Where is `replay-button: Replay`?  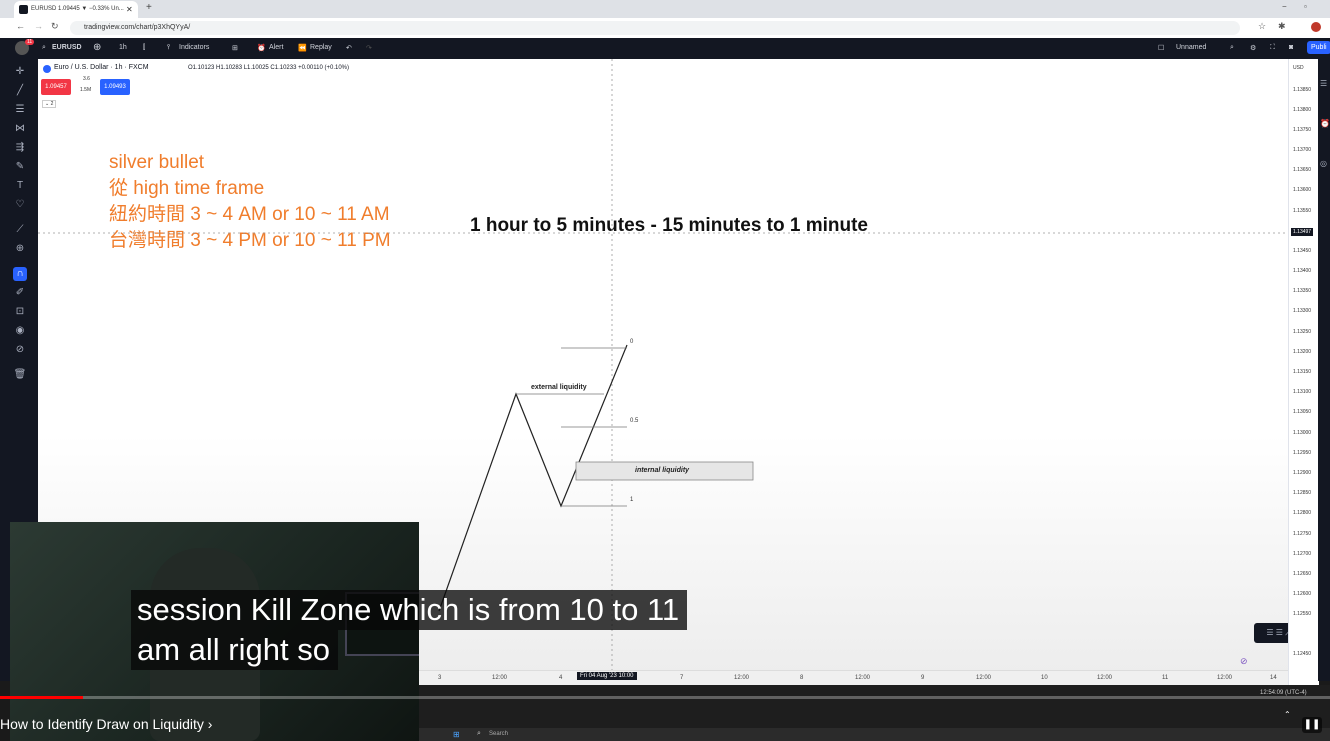 replay-button: Replay is located at coordinates (321, 47).